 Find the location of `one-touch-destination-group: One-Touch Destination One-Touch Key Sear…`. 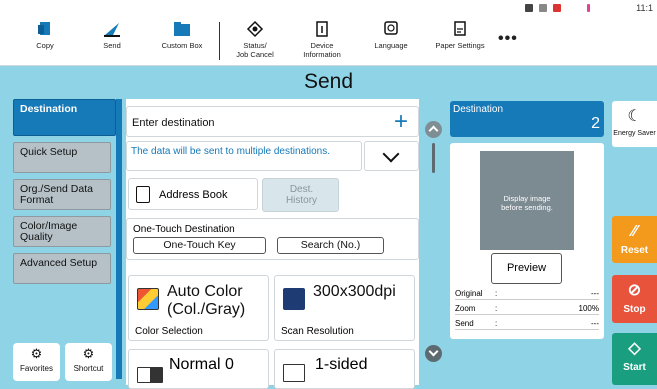

one-touch-destination-group: One-Touch Destination One-Touch Key Sear… is located at coordinates (272, 239).